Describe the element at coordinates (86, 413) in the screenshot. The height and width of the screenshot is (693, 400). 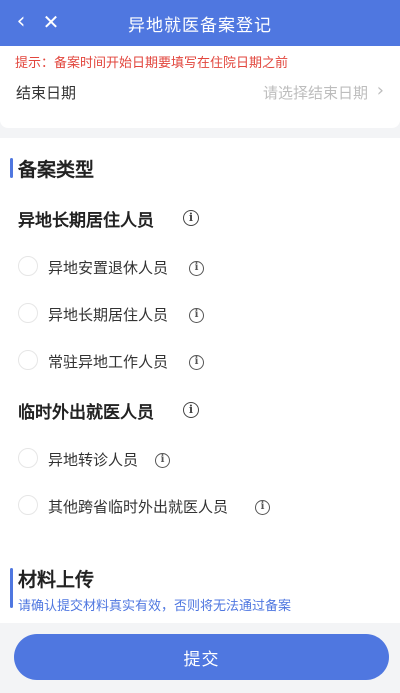
I see `group-title-temporary: 临时外出就医人员` at that location.